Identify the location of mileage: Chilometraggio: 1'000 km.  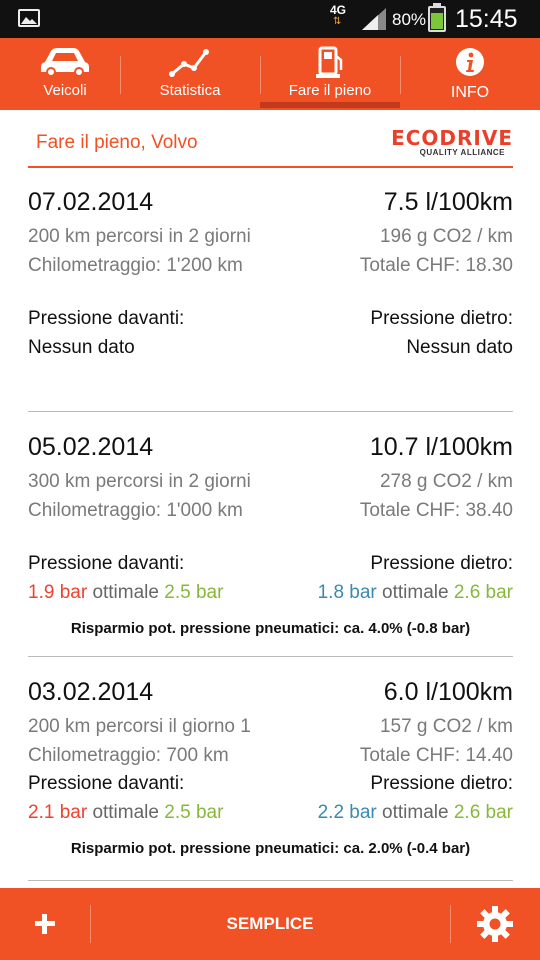
(135, 510).